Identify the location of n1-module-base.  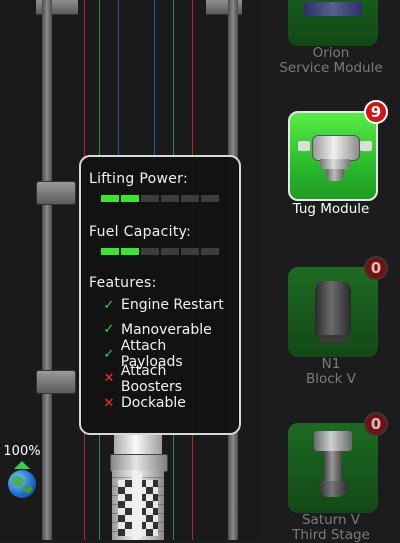
(333, 339).